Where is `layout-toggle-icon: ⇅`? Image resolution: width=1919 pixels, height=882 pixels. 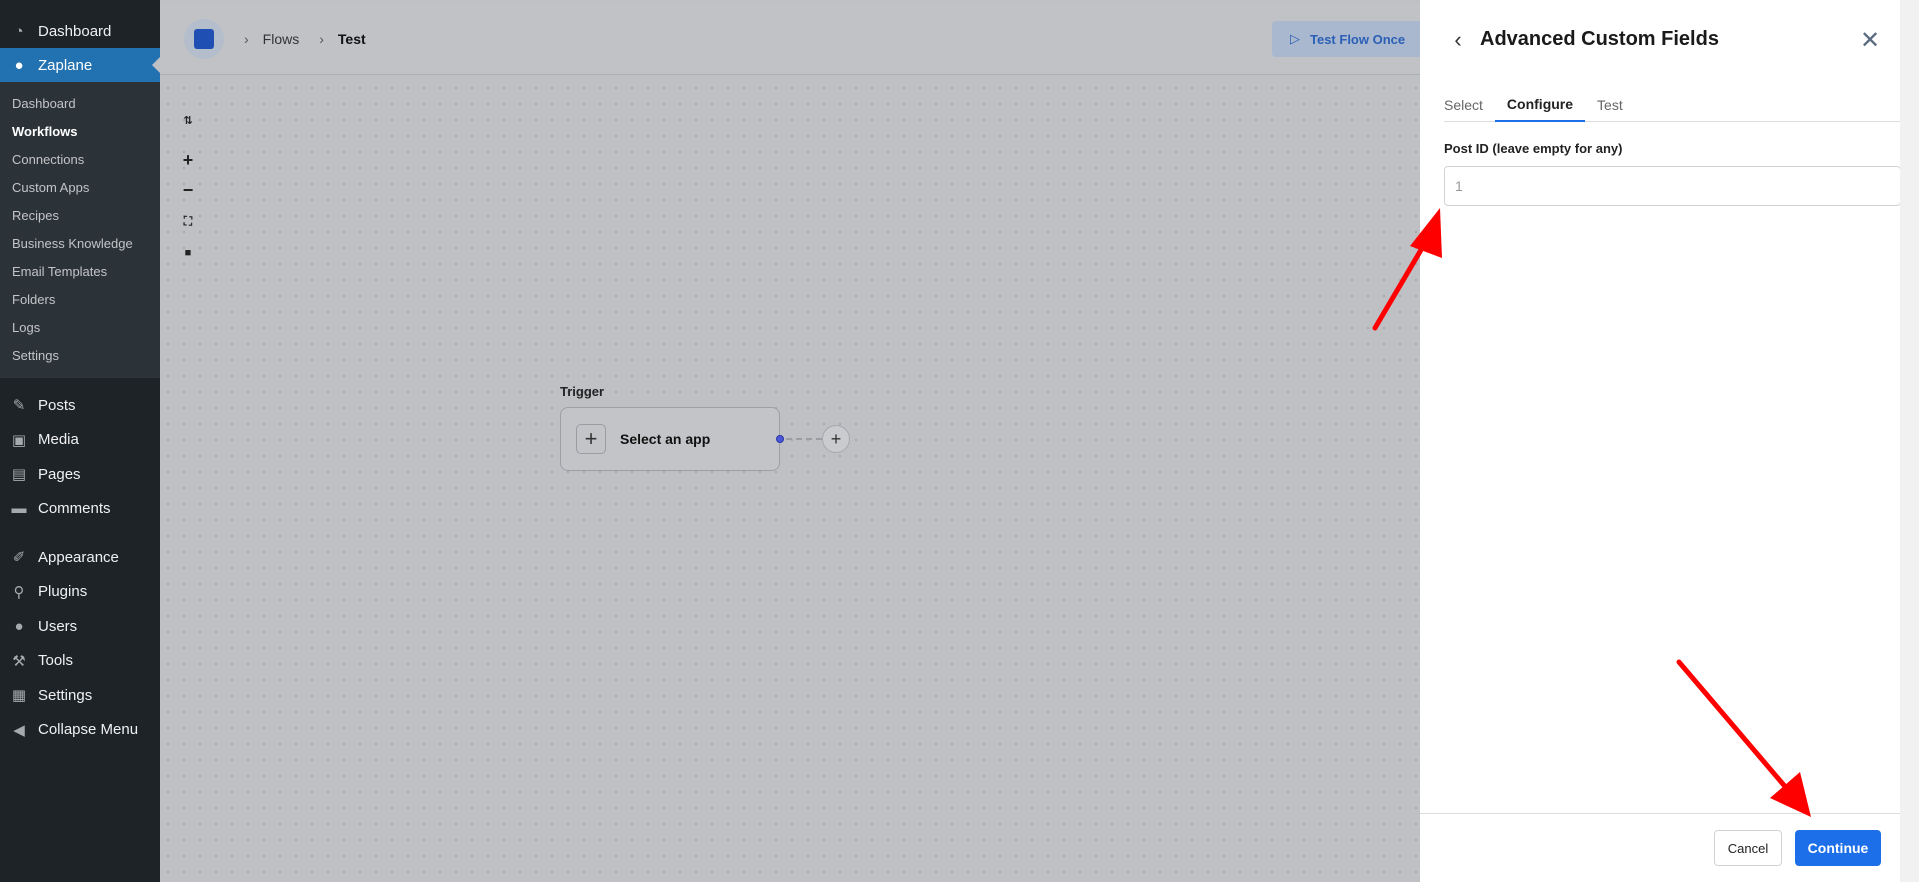 layout-toggle-icon: ⇅ is located at coordinates (188, 120).